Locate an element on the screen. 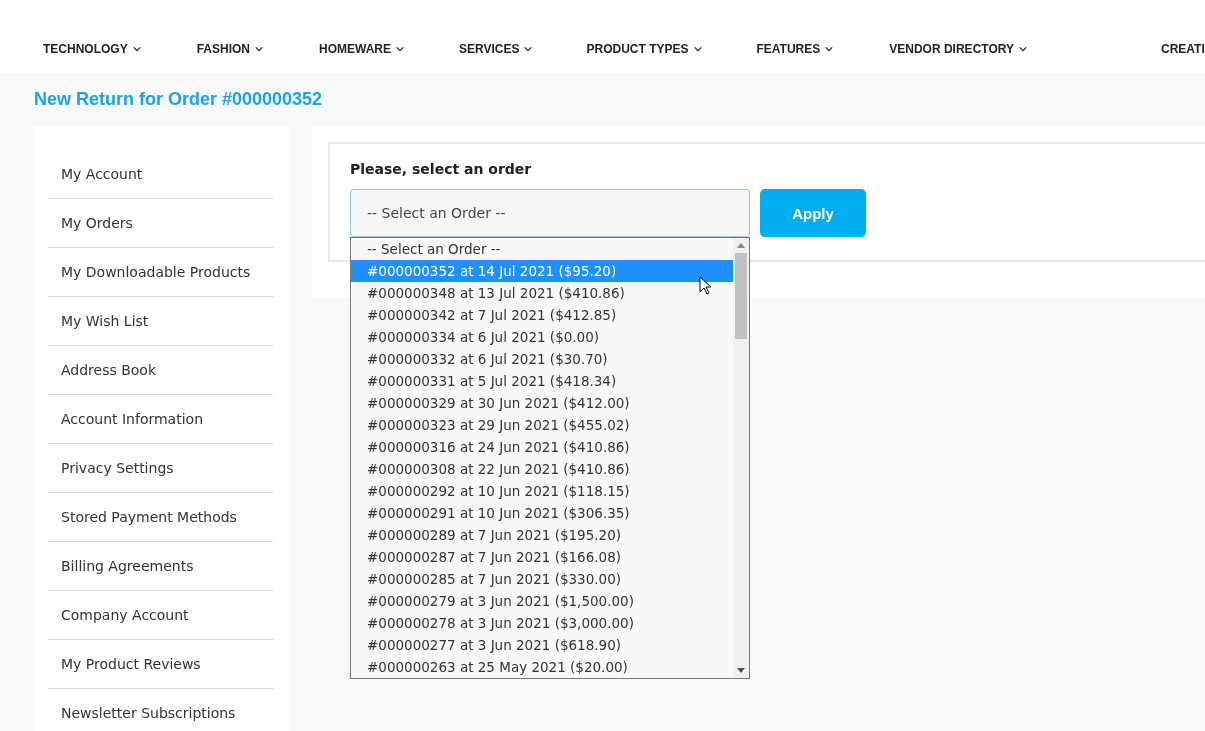 The height and width of the screenshot is (731, 1205). sidebar-link: Account Information is located at coordinates (161, 419).